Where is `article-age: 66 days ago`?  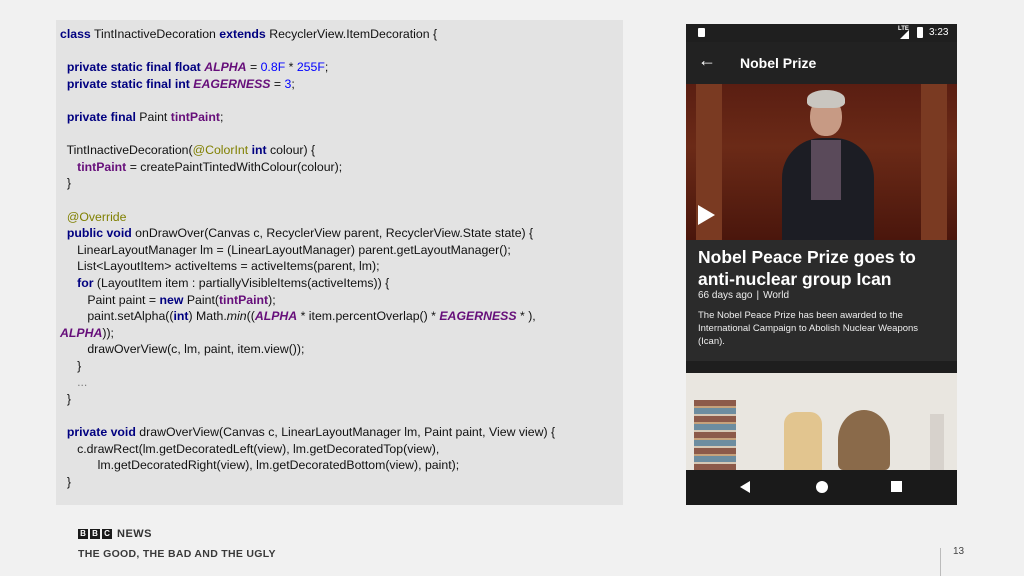
article-age: 66 days ago is located at coordinates (725, 295).